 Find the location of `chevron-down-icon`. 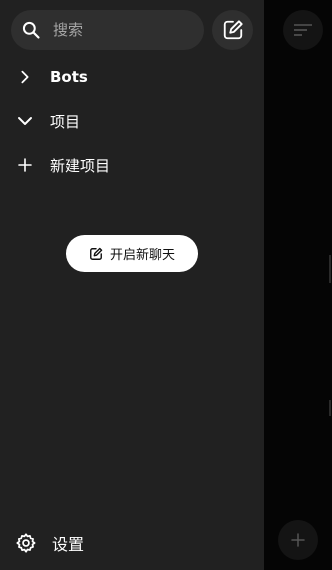

chevron-down-icon is located at coordinates (25, 121).